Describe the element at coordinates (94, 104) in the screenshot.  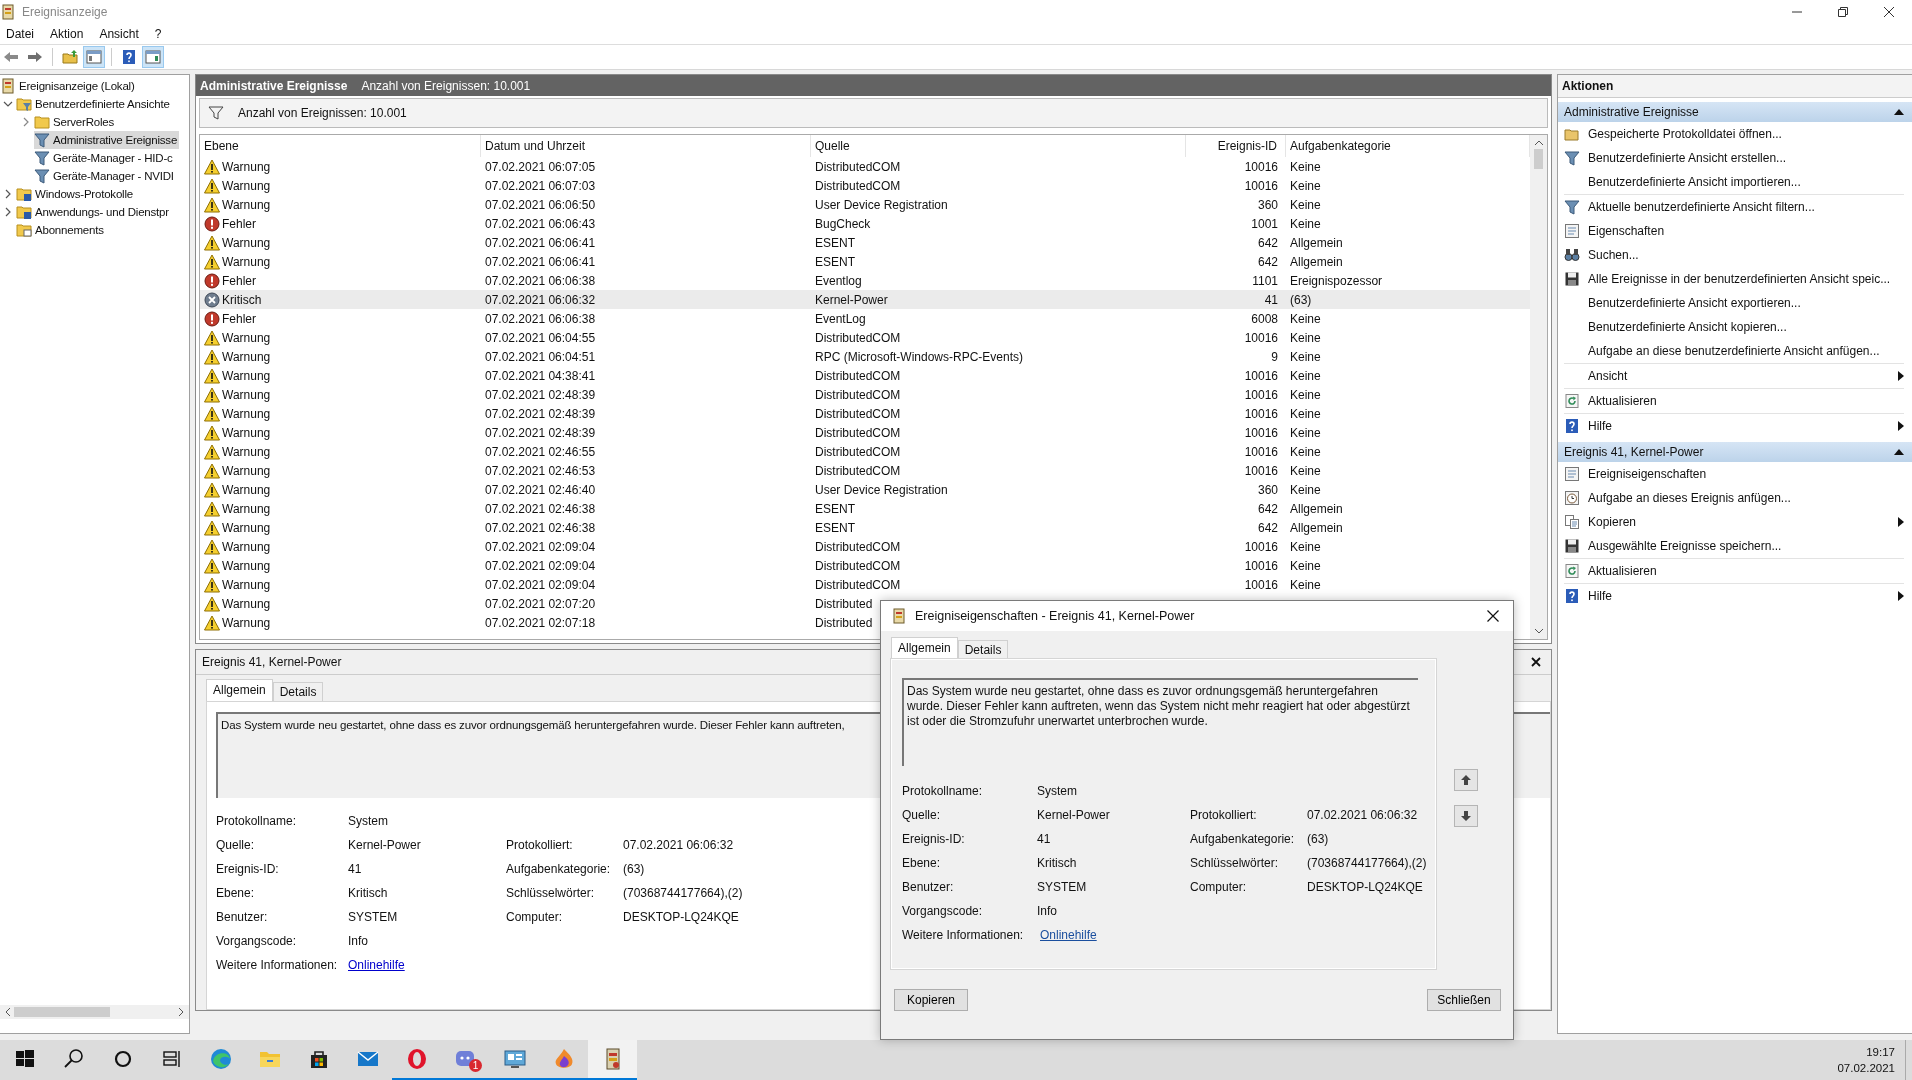
I see `tree-item: Benutzerdefinierte Ansichte` at that location.